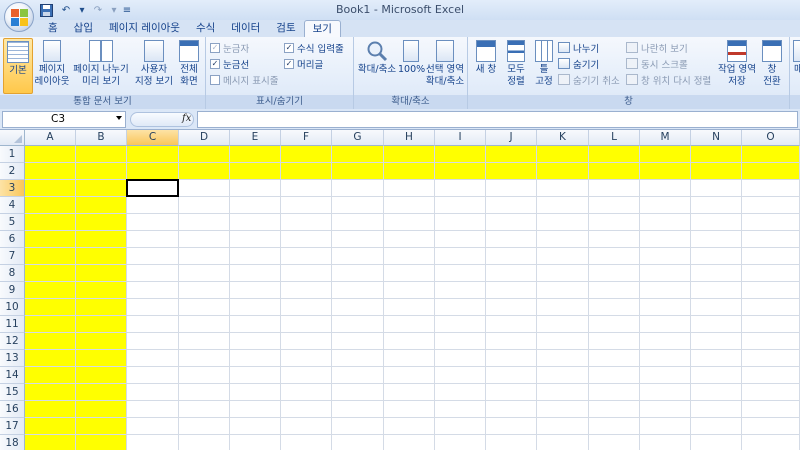 The width and height of the screenshot is (800, 450). Describe the element at coordinates (50, 409) in the screenshot. I see `cell-a16` at that location.